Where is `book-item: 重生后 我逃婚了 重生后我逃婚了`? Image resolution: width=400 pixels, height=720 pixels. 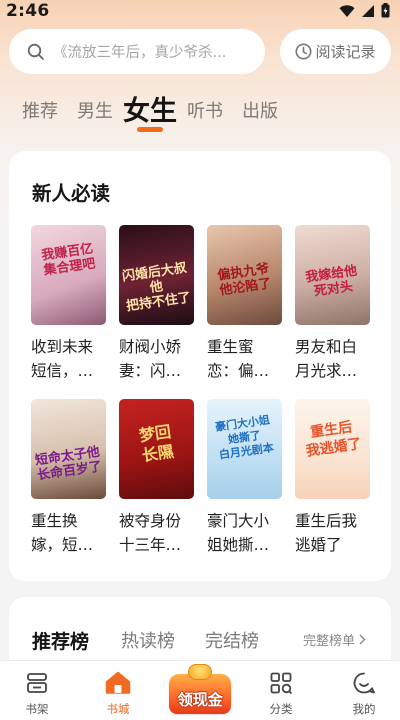 book-item: 重生后 我逃婚了 重生后我逃婚了 is located at coordinates (332, 478).